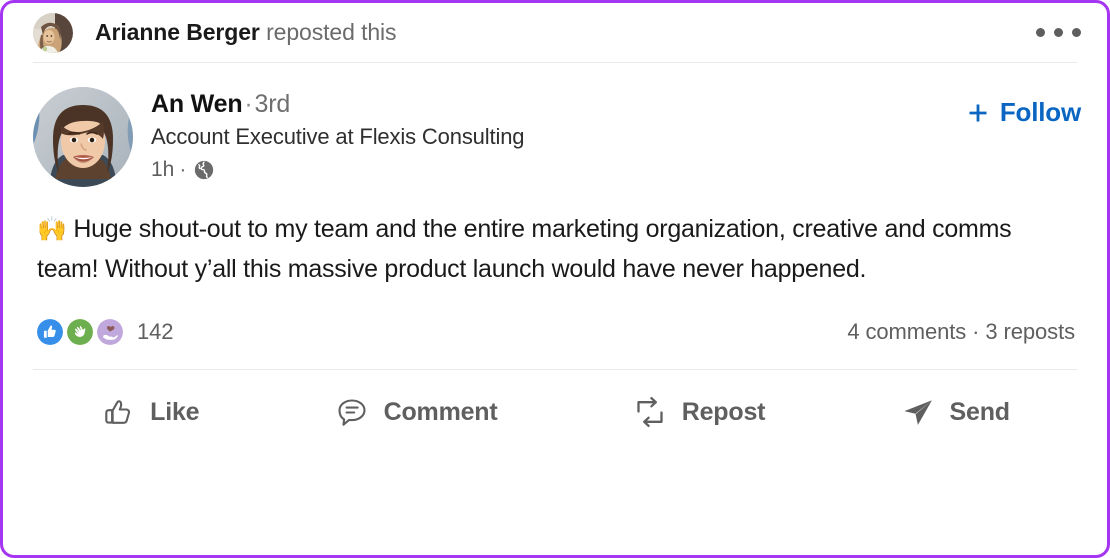 This screenshot has width=1110, height=558. Describe the element at coordinates (440, 411) in the screenshot. I see `comment-label: Comment` at that location.